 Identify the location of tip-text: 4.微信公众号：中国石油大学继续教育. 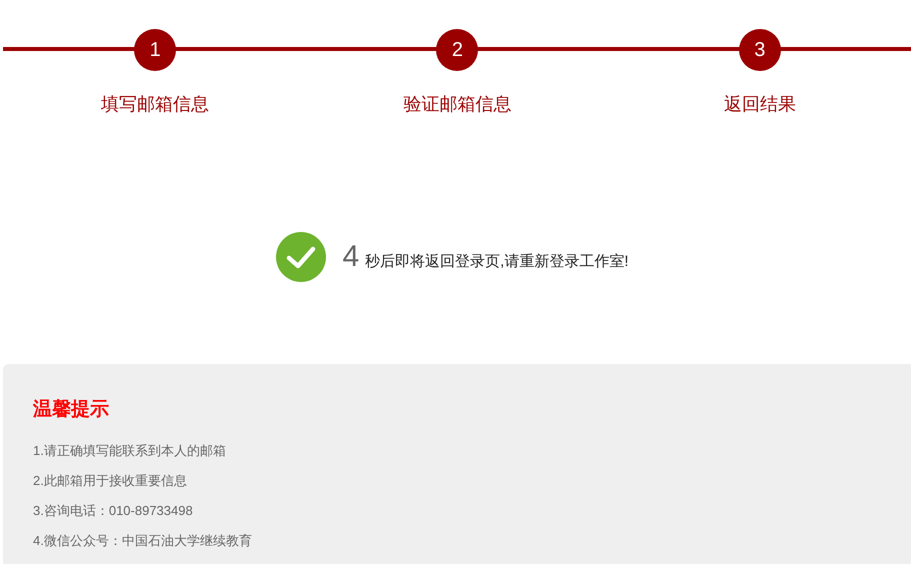
(143, 541).